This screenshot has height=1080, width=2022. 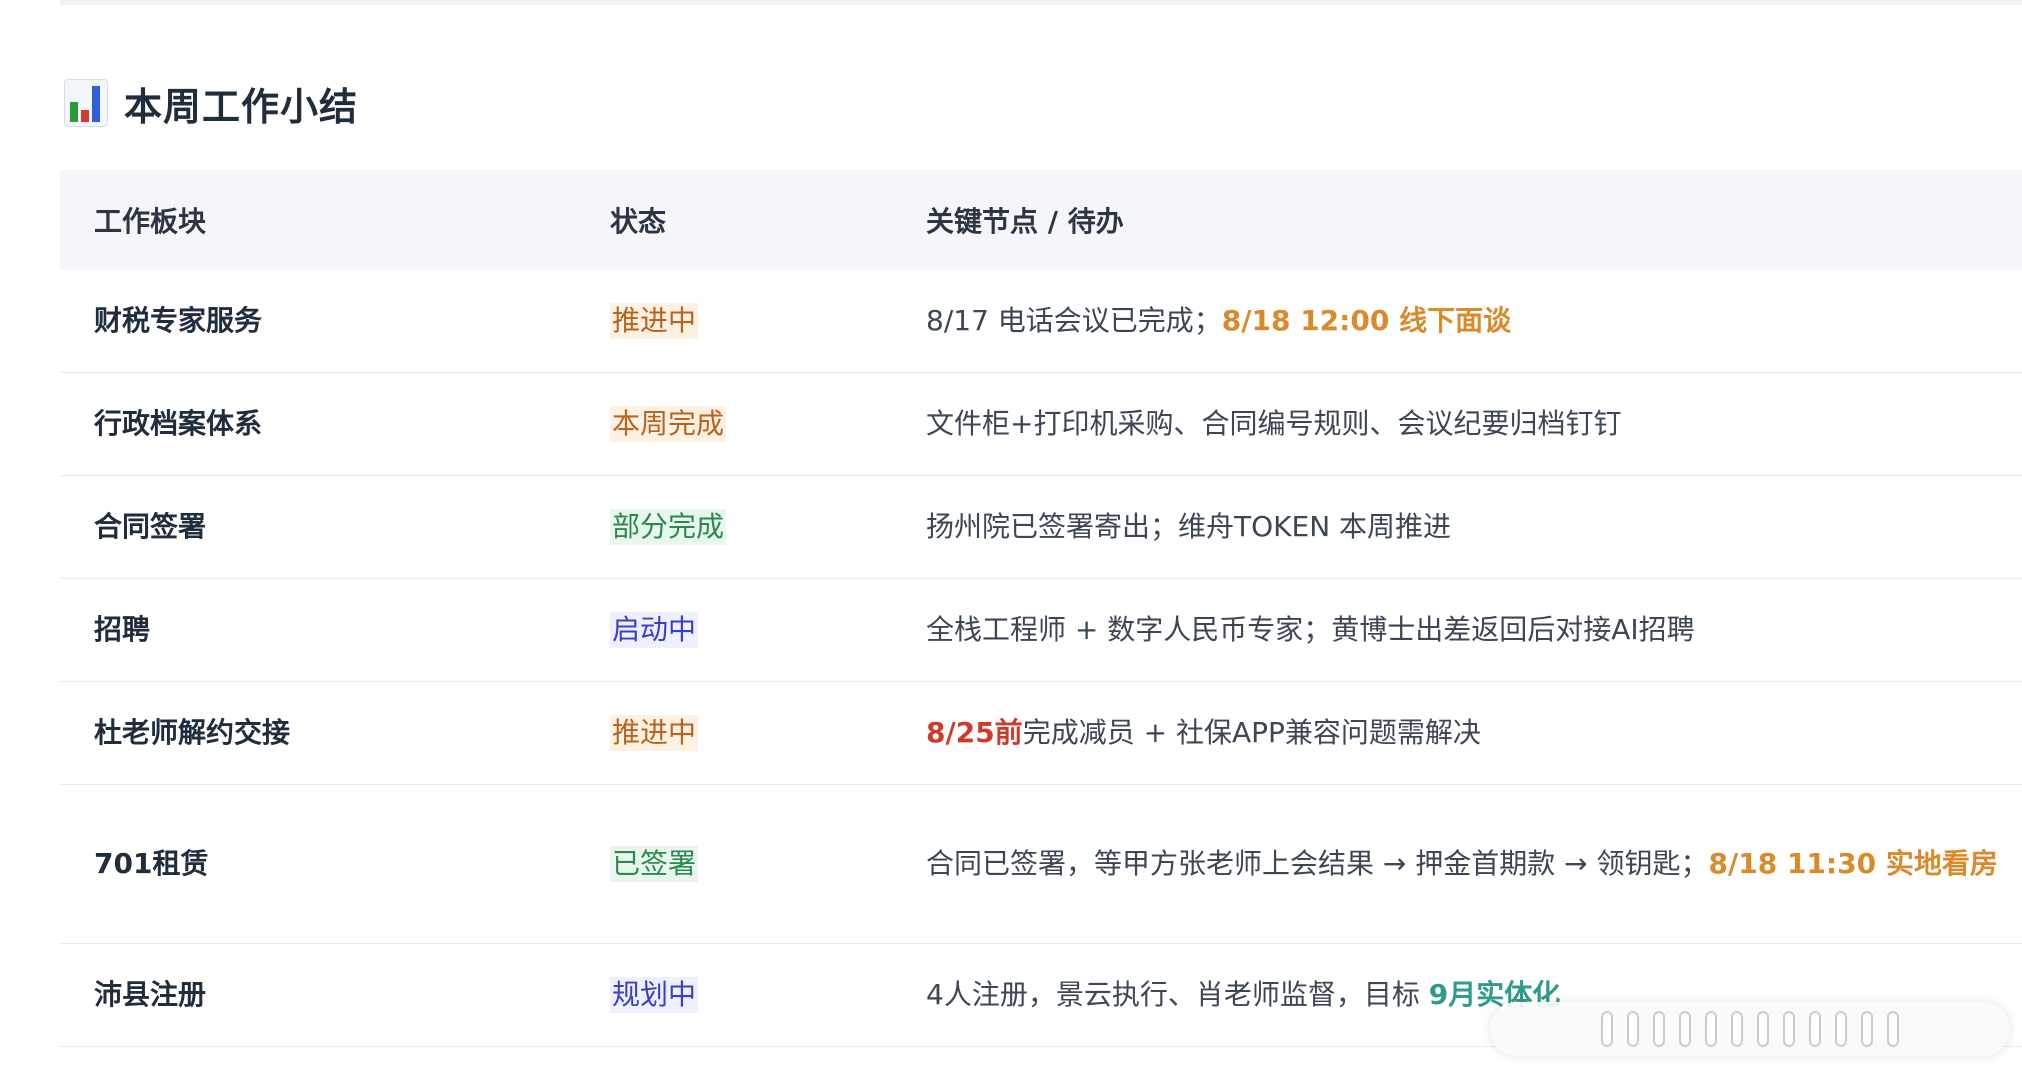 I want to click on bar-chart-icon-bar-red, so click(x=85, y=116).